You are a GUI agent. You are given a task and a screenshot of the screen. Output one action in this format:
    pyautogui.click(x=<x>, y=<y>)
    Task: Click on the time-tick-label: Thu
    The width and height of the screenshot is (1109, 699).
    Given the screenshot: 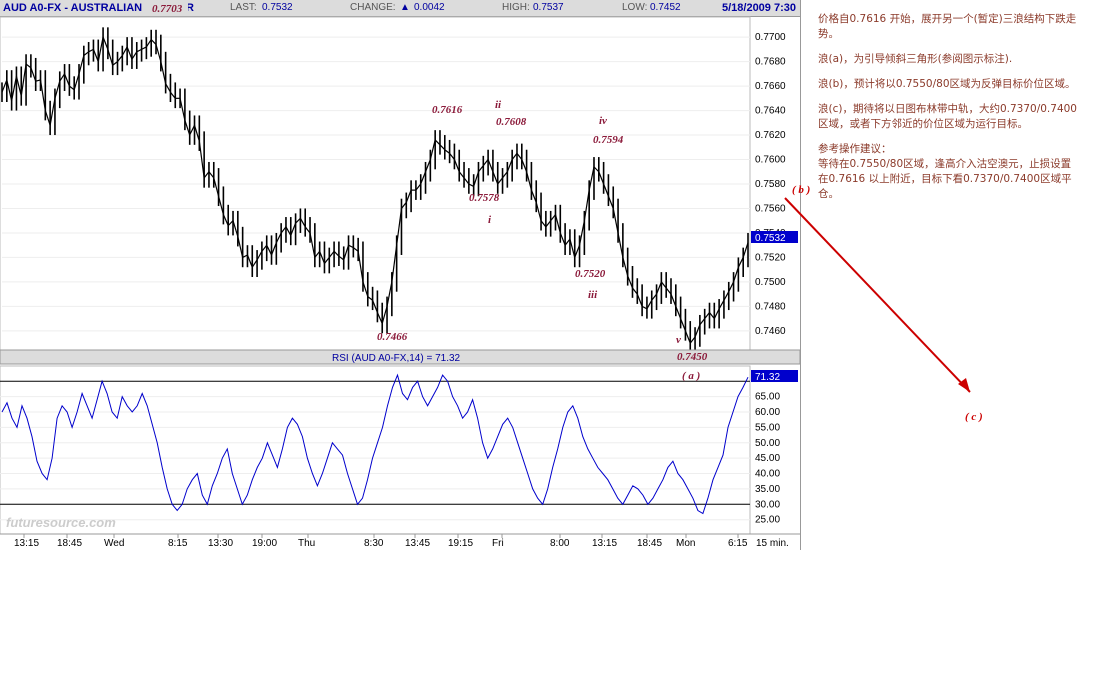 What is the action you would take?
    pyautogui.click(x=306, y=543)
    